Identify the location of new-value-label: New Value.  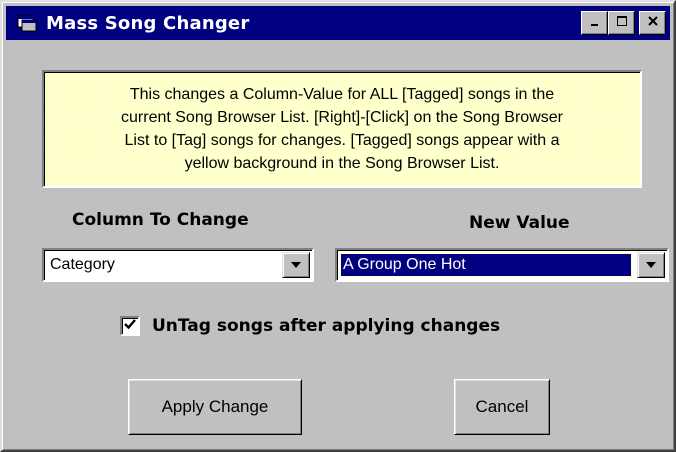
(519, 223).